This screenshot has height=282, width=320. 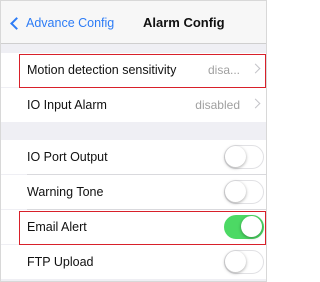 I want to click on email-alert-toggle, so click(x=244, y=227).